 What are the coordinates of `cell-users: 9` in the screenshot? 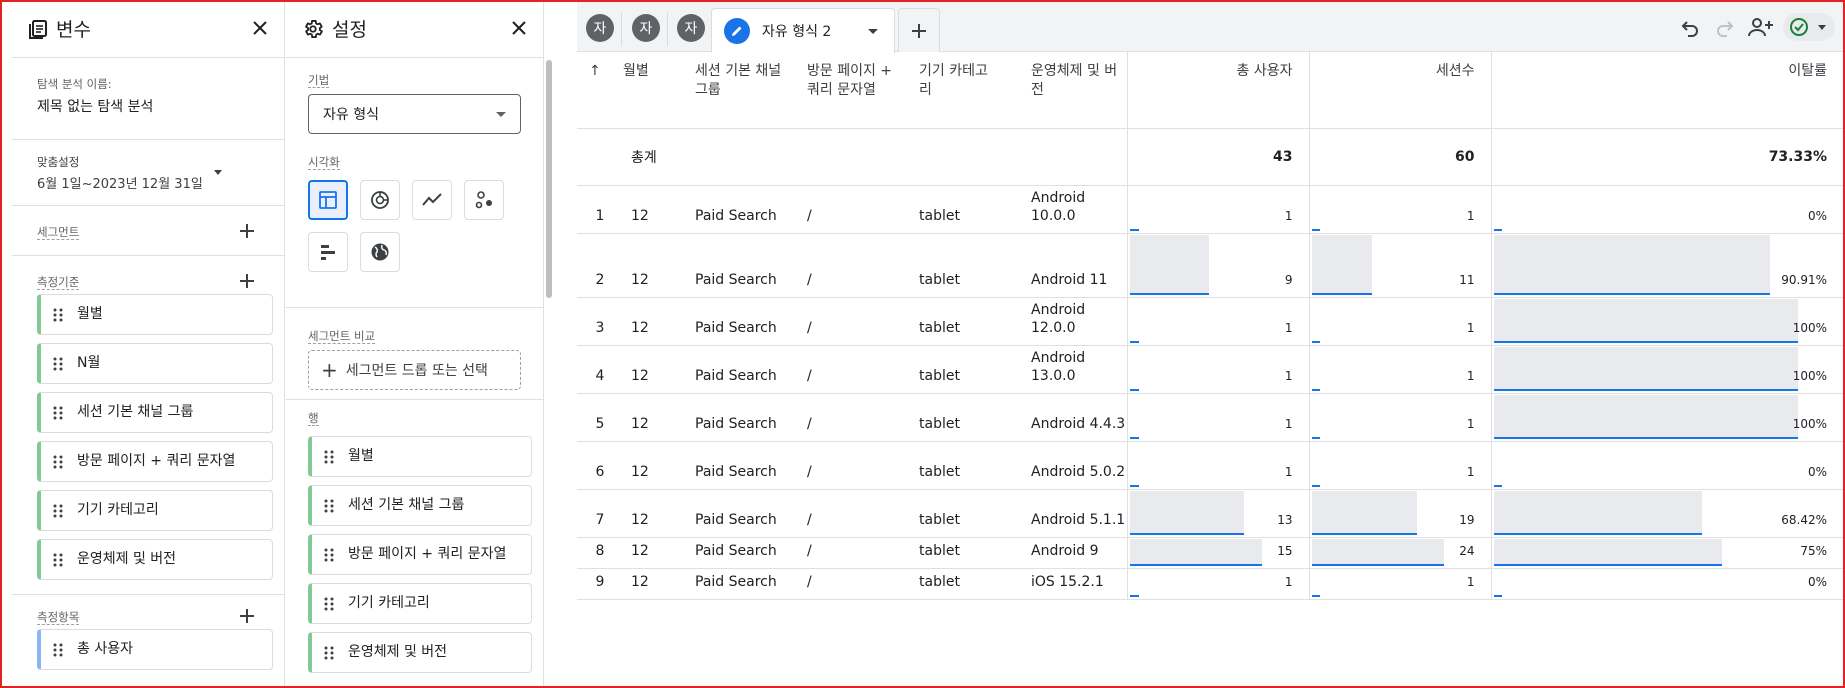 It's located at (1217, 265).